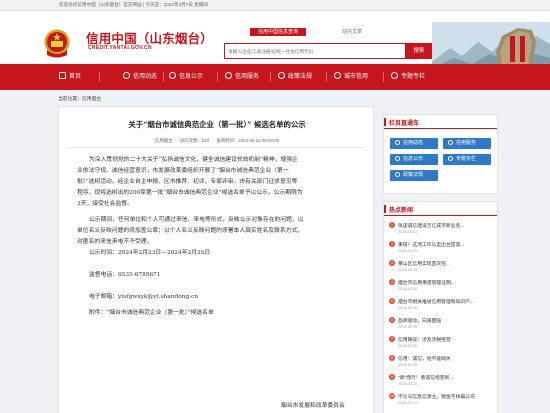 The height and width of the screenshot is (413, 550). I want to click on home-icon, so click(62, 75).